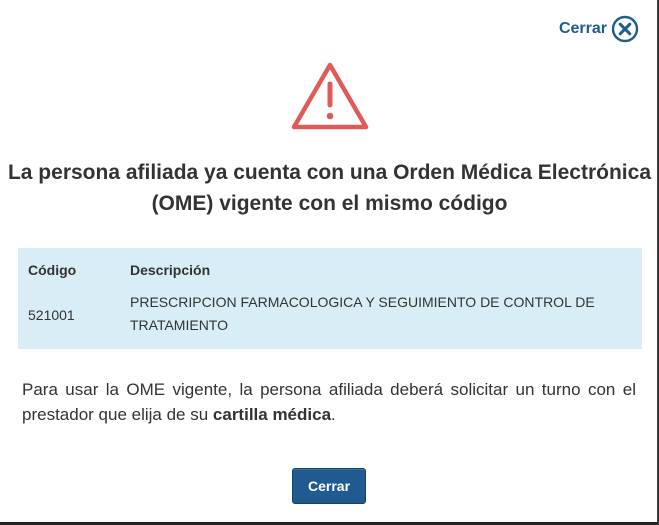  I want to click on info-text-end: ., so click(333, 414).